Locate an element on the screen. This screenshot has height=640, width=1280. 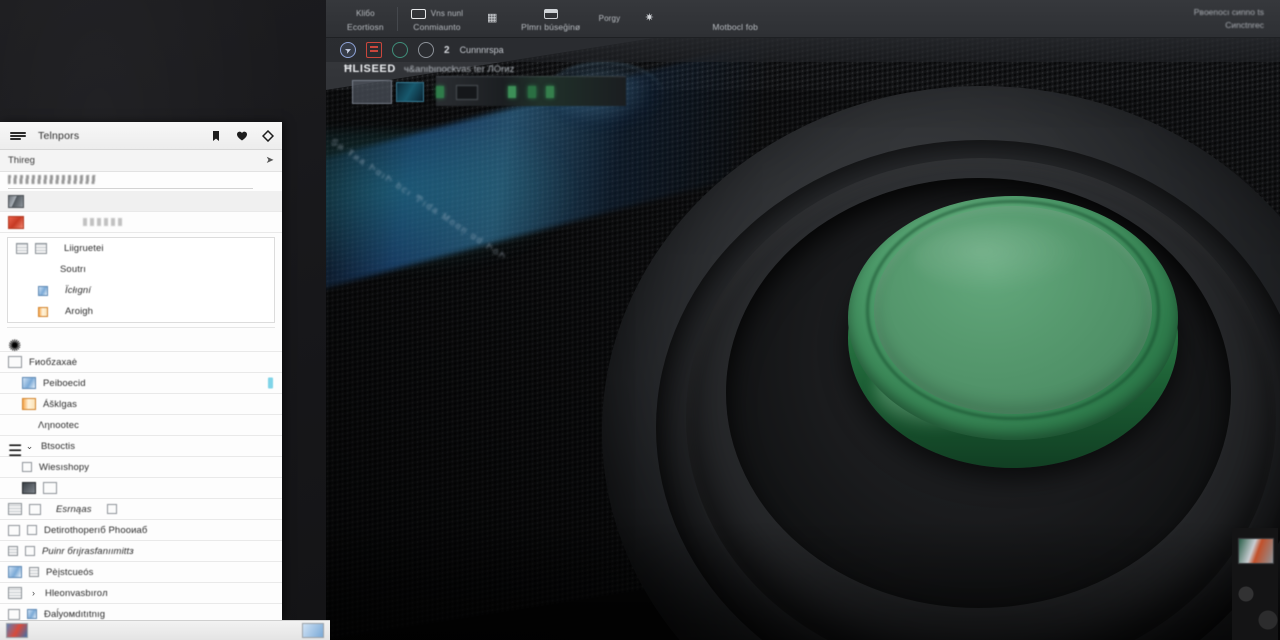
asterisk-icon: ✷ is located at coordinates (649, 18).